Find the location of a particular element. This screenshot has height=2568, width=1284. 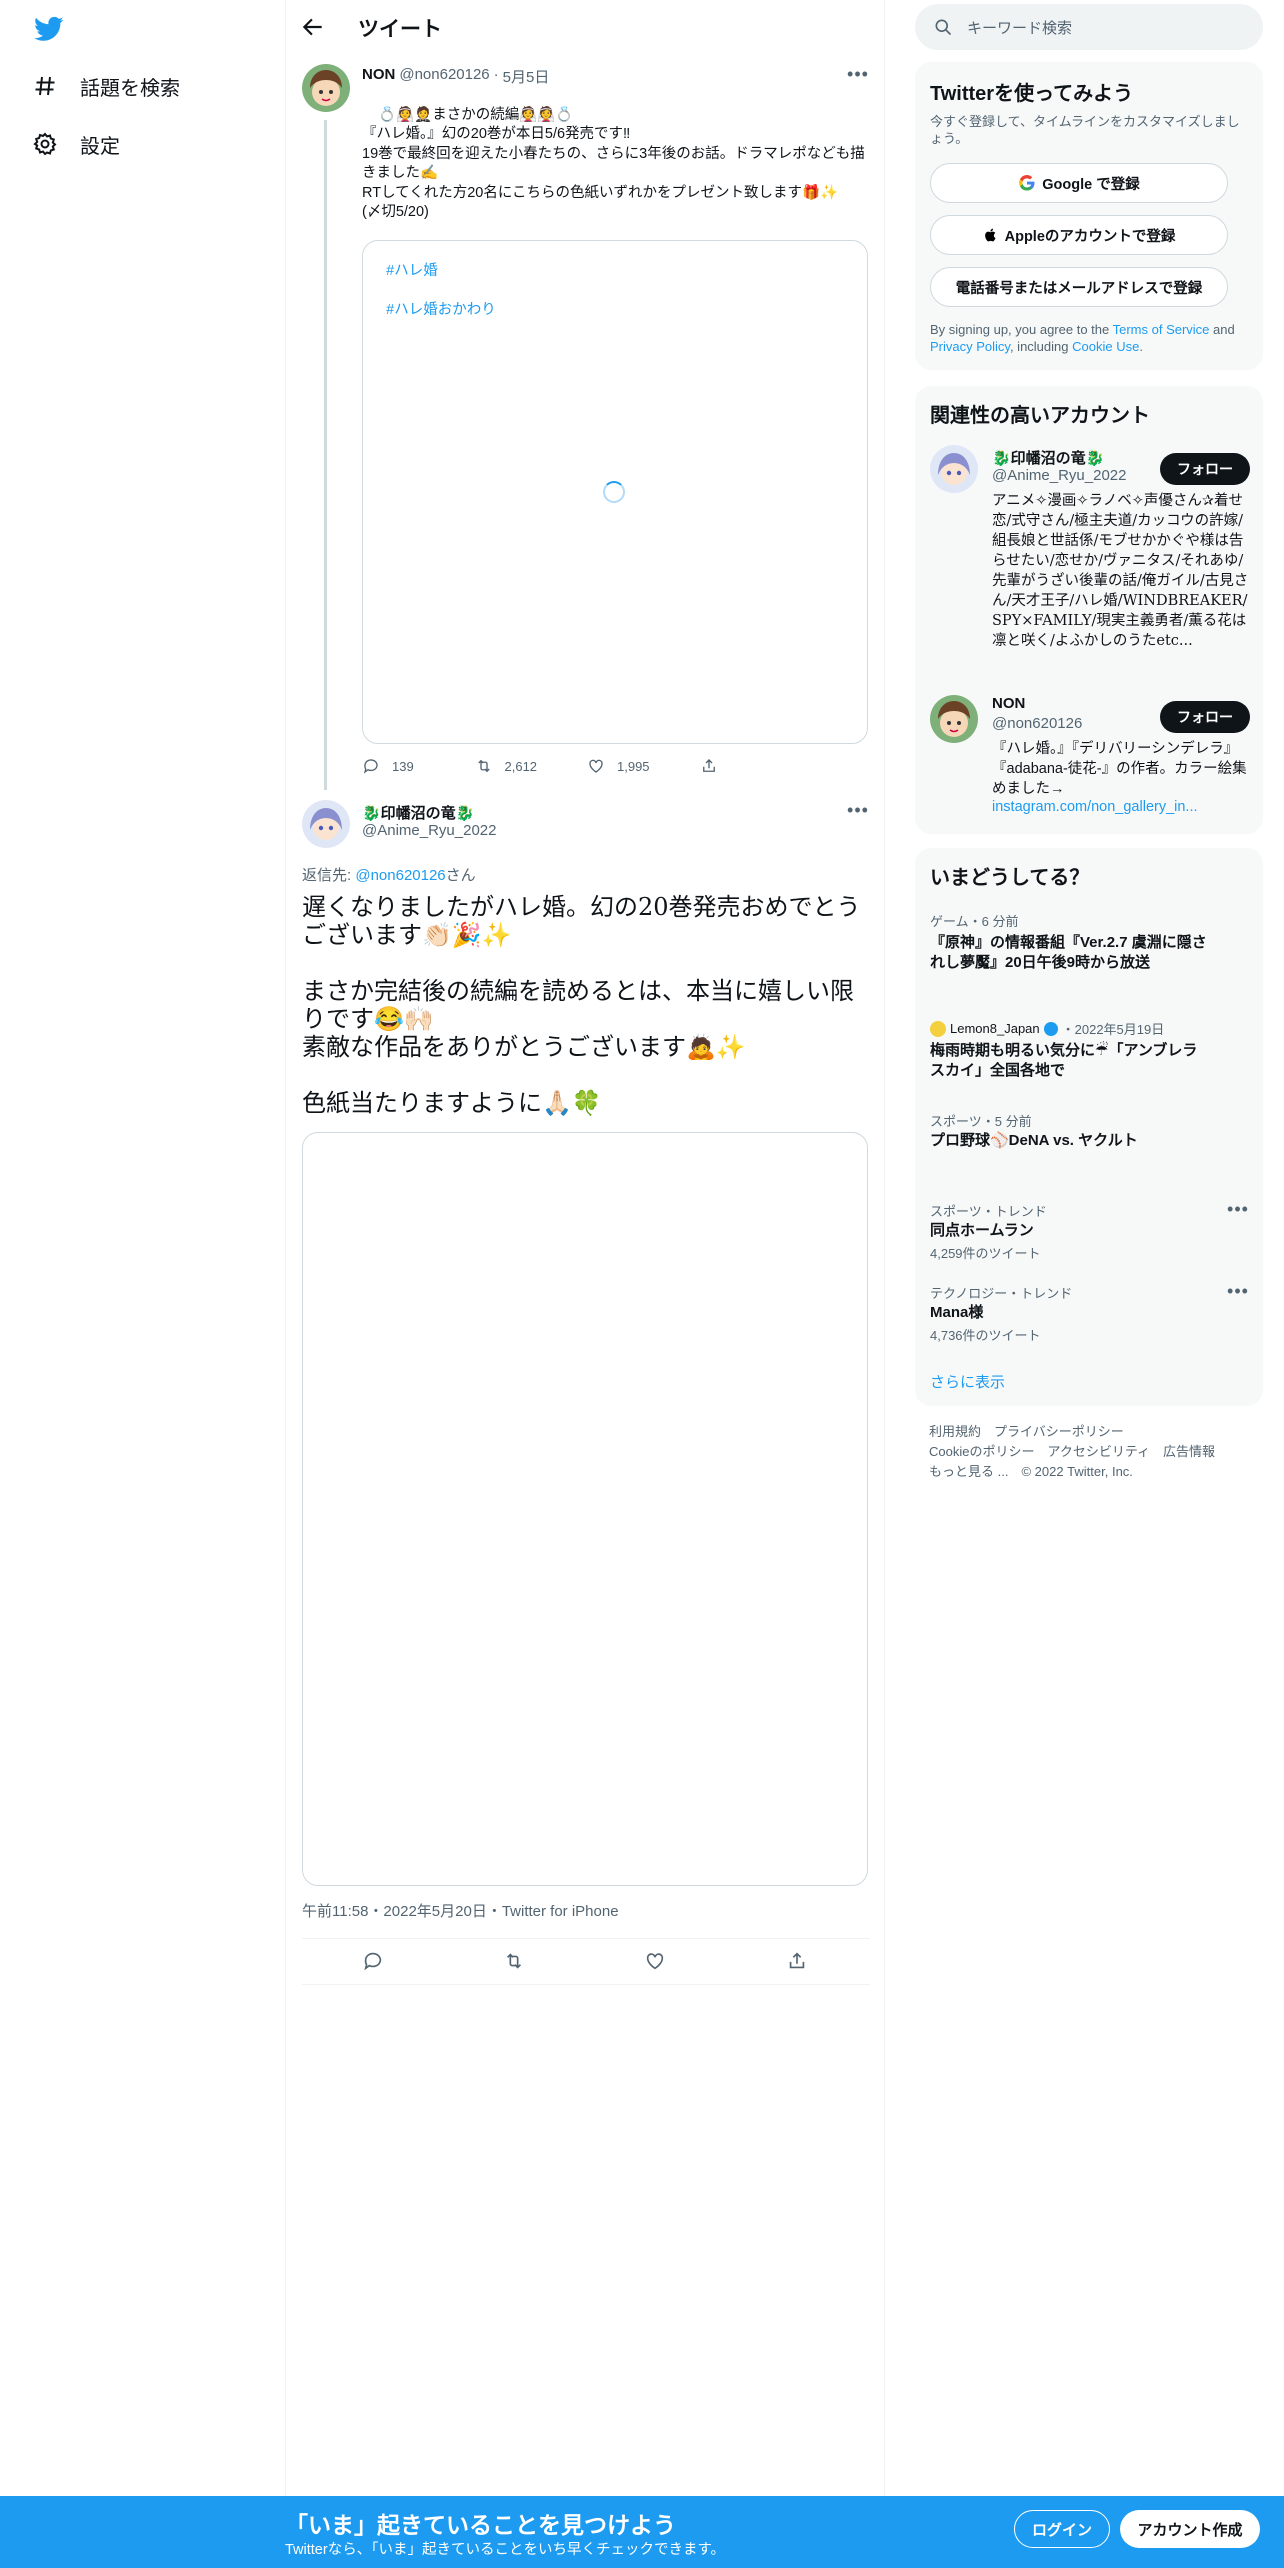

gear-icon is located at coordinates (45, 144).